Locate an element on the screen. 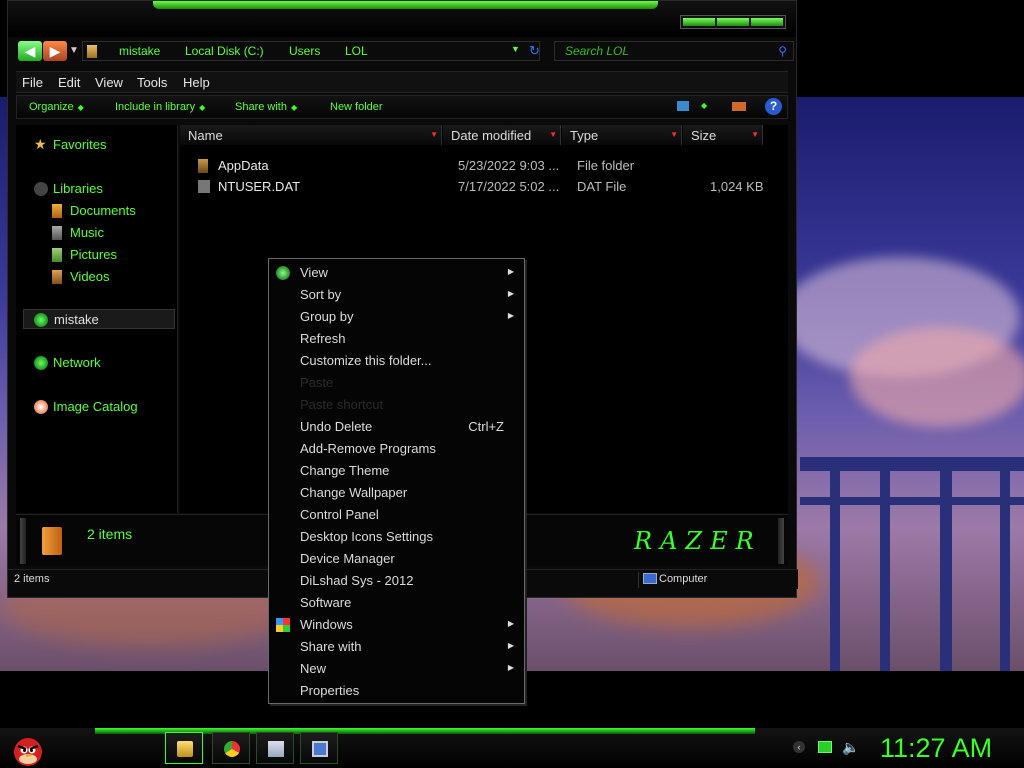  breadcrumb-local-disk: Local Disk (C:) is located at coordinates (224, 51).